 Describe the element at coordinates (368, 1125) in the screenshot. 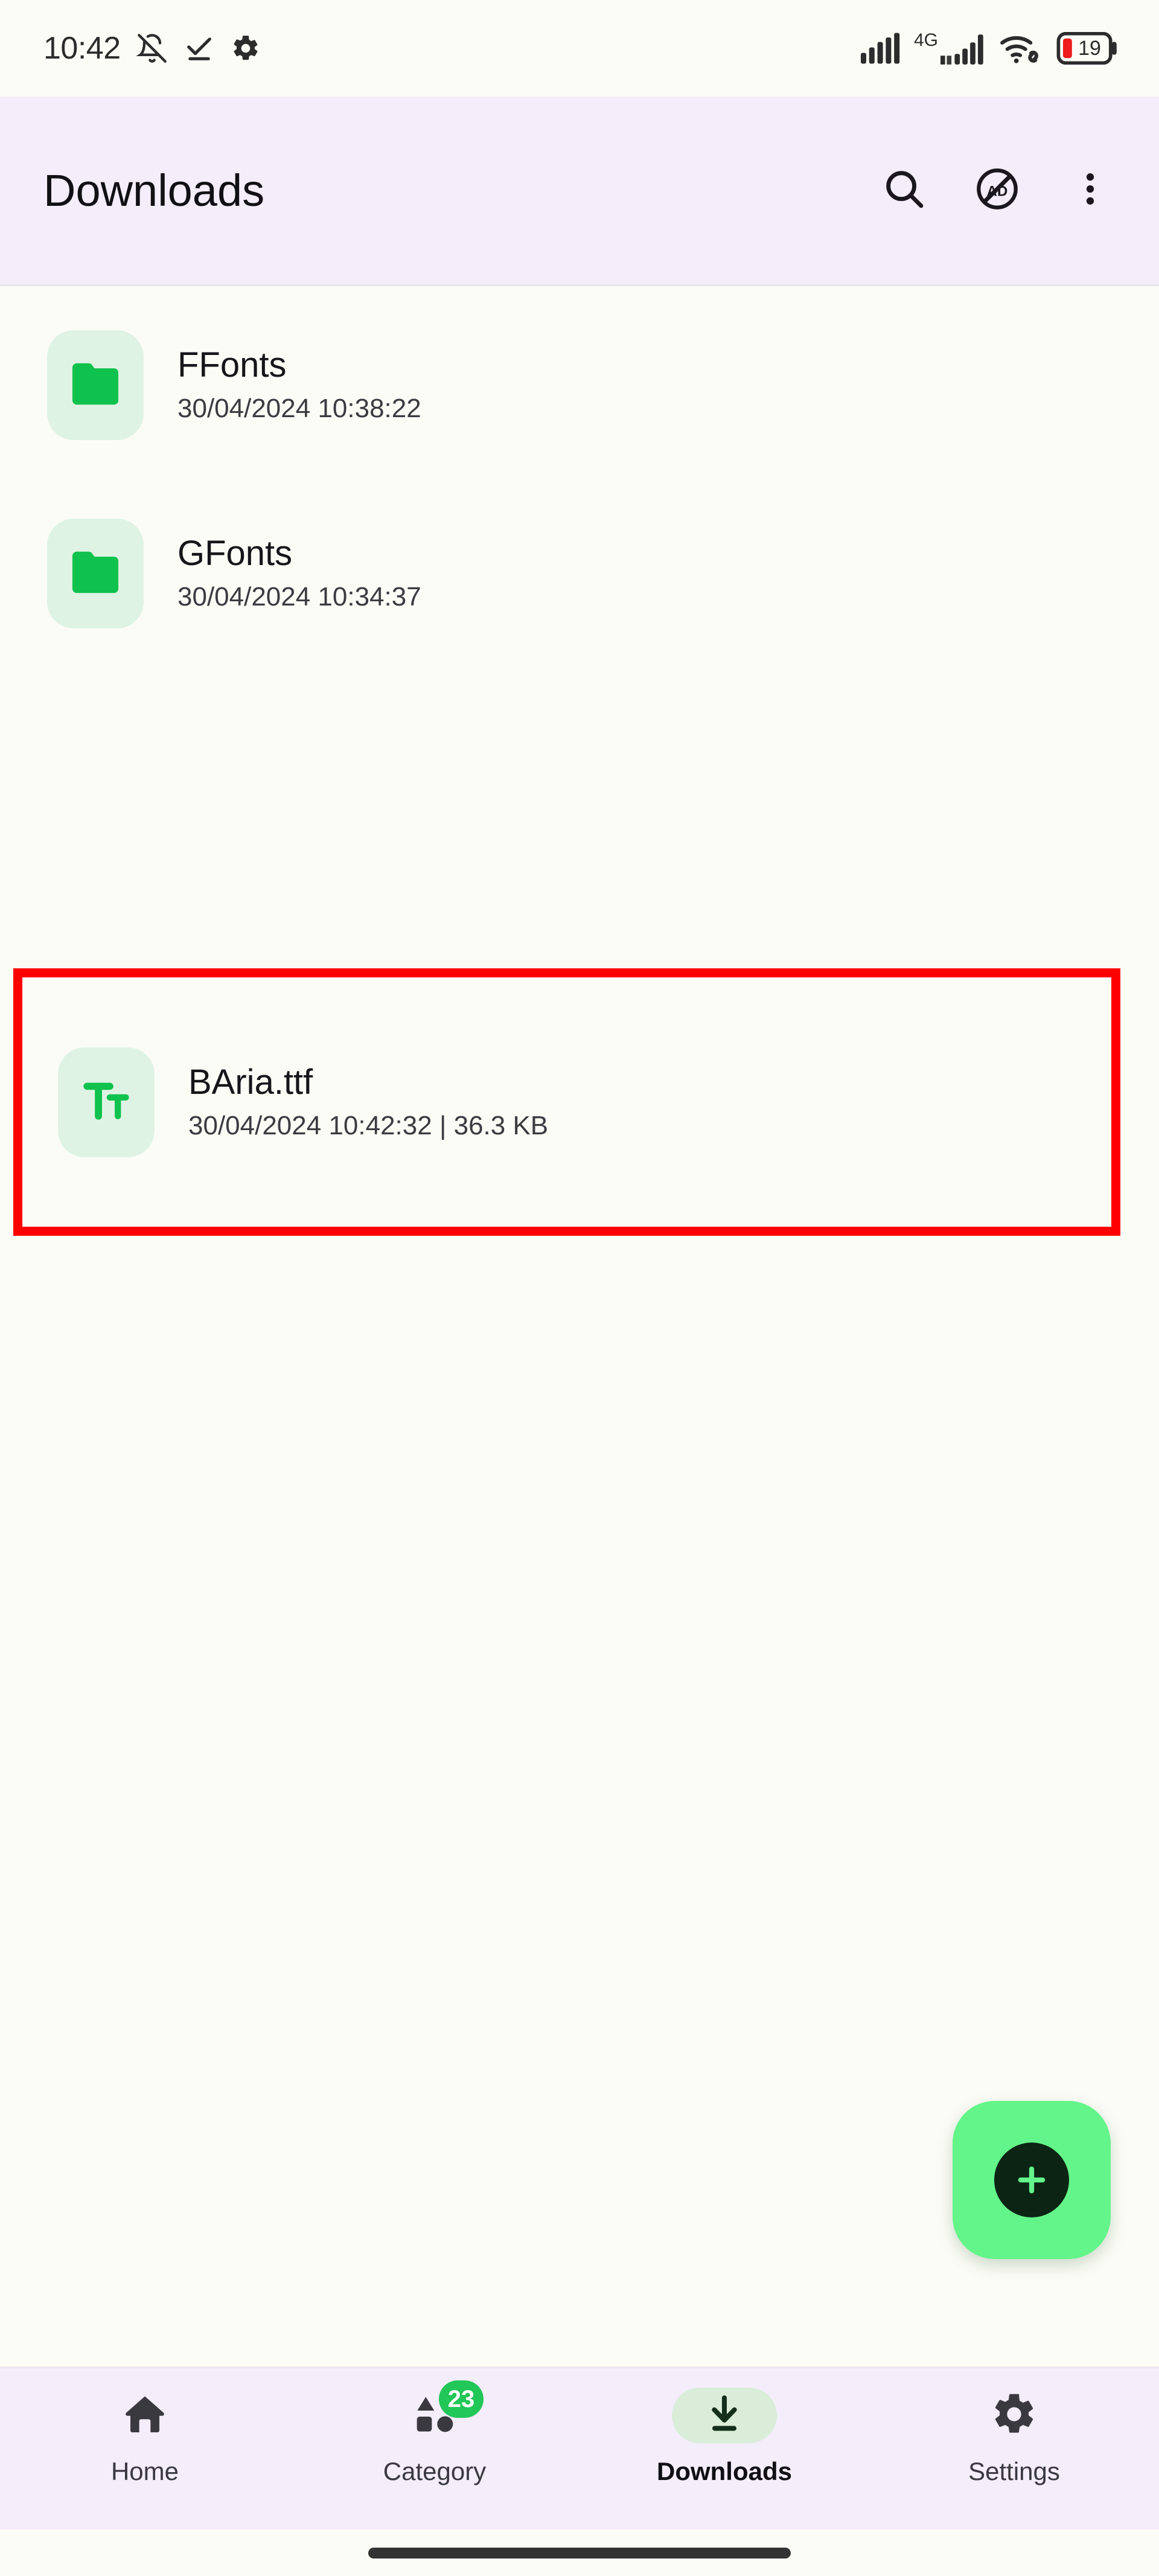

I see `file-subtitle: 30/04/2024 10:42:32 | 36.3 KB` at that location.